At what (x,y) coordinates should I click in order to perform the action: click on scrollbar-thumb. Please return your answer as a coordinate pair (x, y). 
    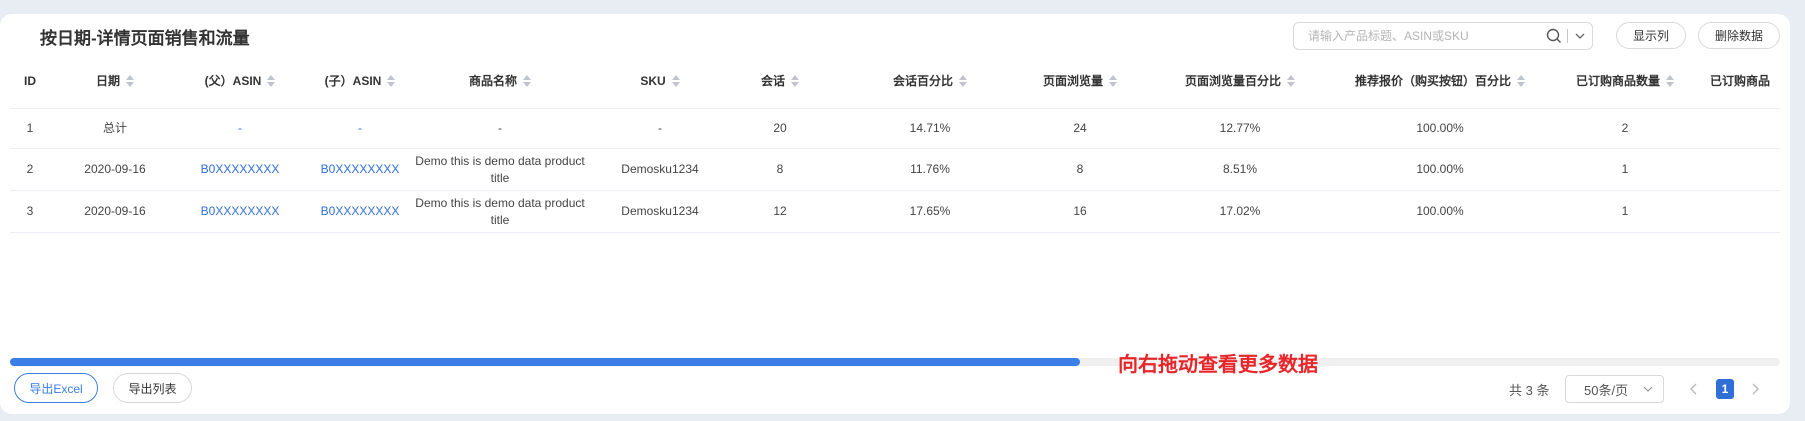
    Looking at the image, I should click on (545, 362).